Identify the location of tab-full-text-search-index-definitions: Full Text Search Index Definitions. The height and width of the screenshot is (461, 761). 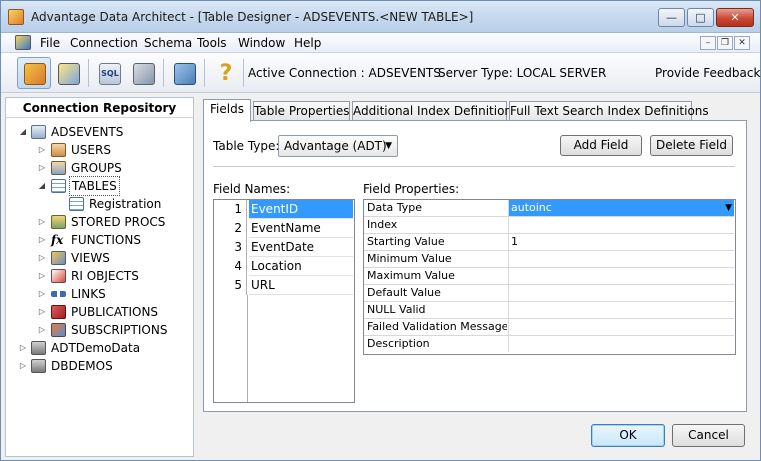
(609, 111).